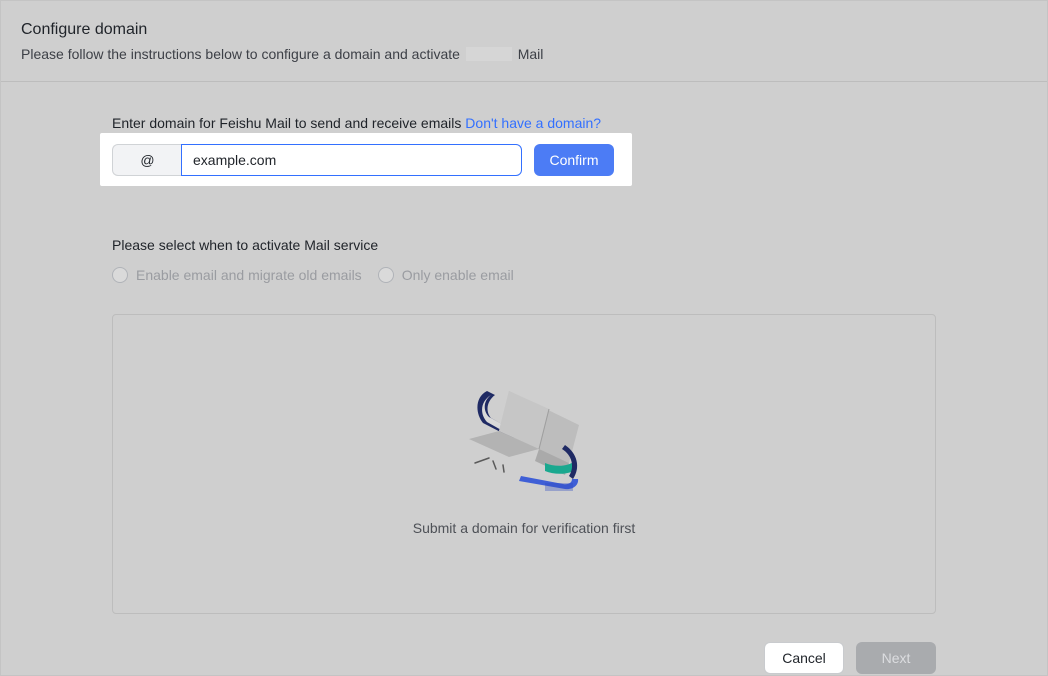 The height and width of the screenshot is (676, 1048). What do you see at coordinates (351, 160) in the screenshot?
I see `domain-input` at bounding box center [351, 160].